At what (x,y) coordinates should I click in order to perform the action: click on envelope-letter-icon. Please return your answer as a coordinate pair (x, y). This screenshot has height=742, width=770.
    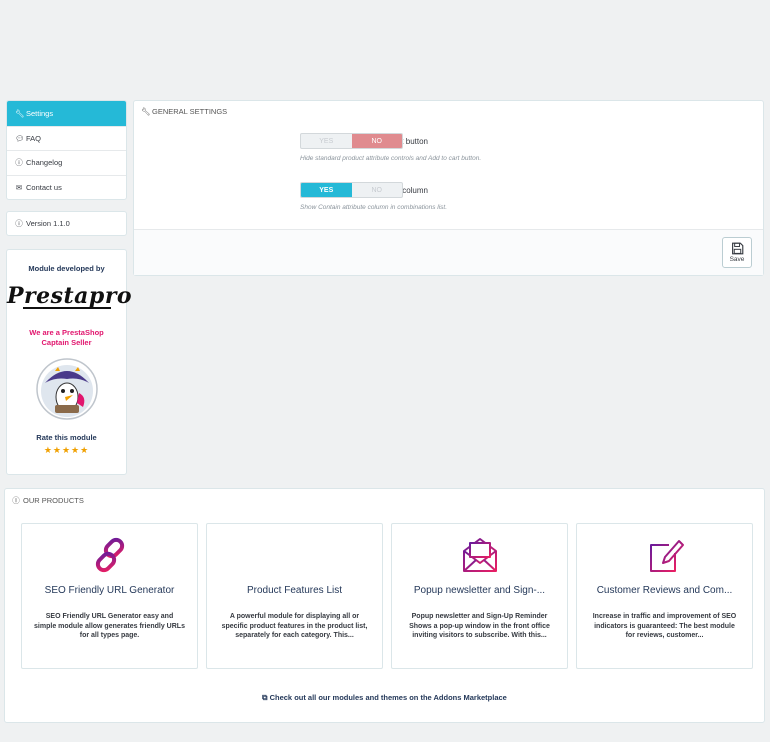
    Looking at the image, I should click on (479, 555).